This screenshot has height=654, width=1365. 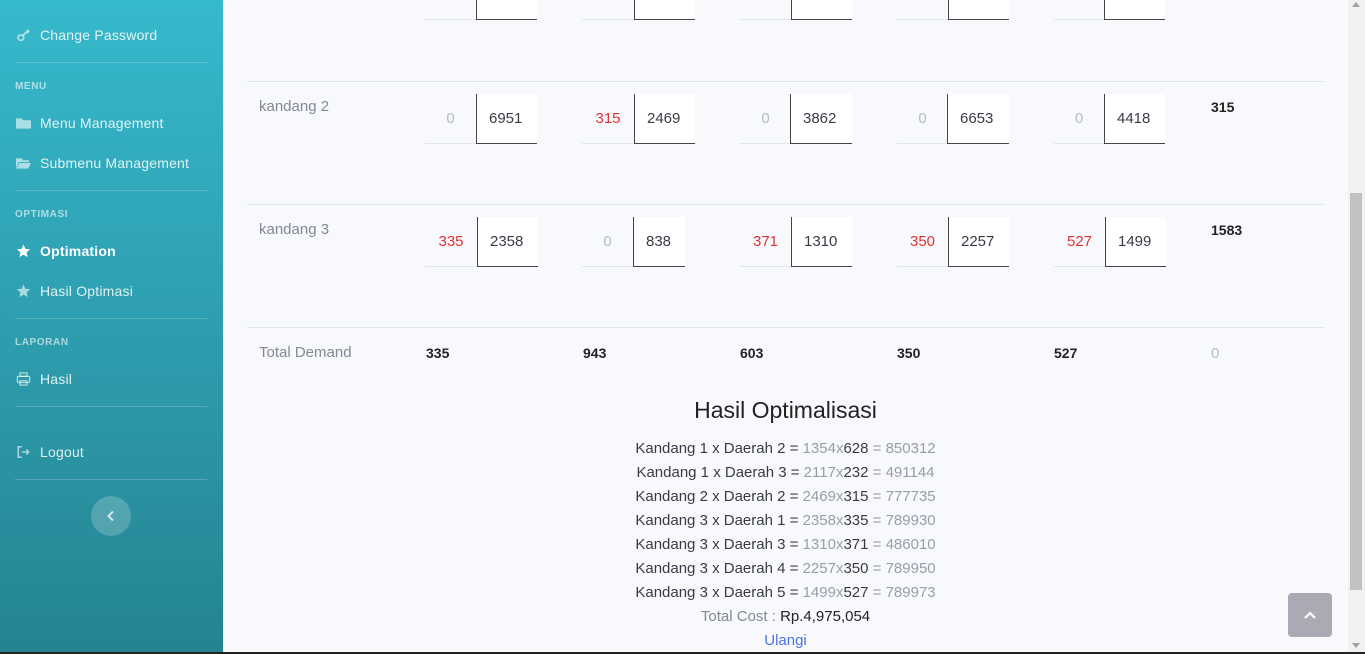 What do you see at coordinates (1227, 230) in the screenshot?
I see `supply-value: 1583` at bounding box center [1227, 230].